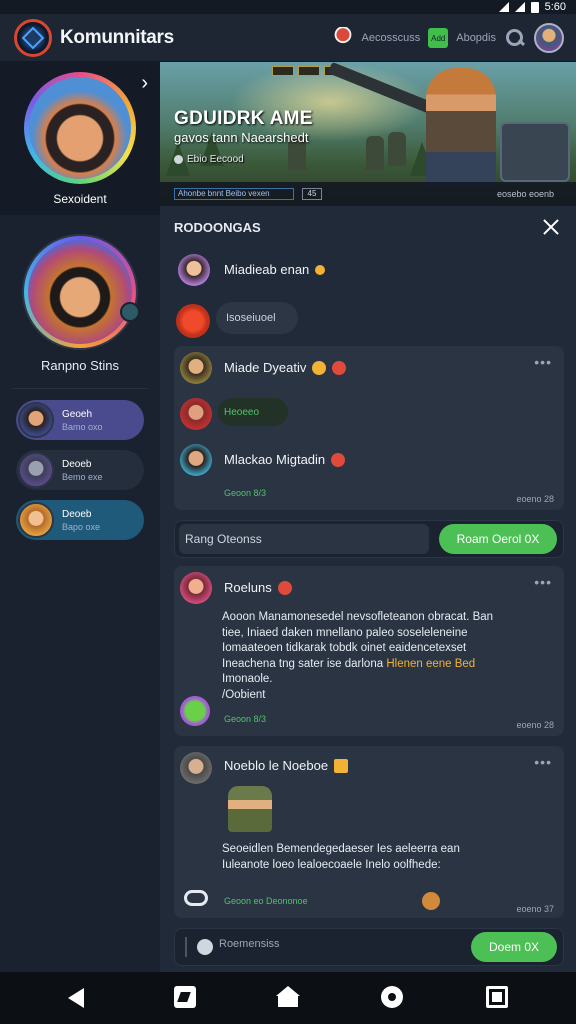 Image resolution: width=576 pixels, height=1024 pixels. What do you see at coordinates (82, 426) in the screenshot?
I see `sidebar-item-subtitle: Bamo oxo` at bounding box center [82, 426].